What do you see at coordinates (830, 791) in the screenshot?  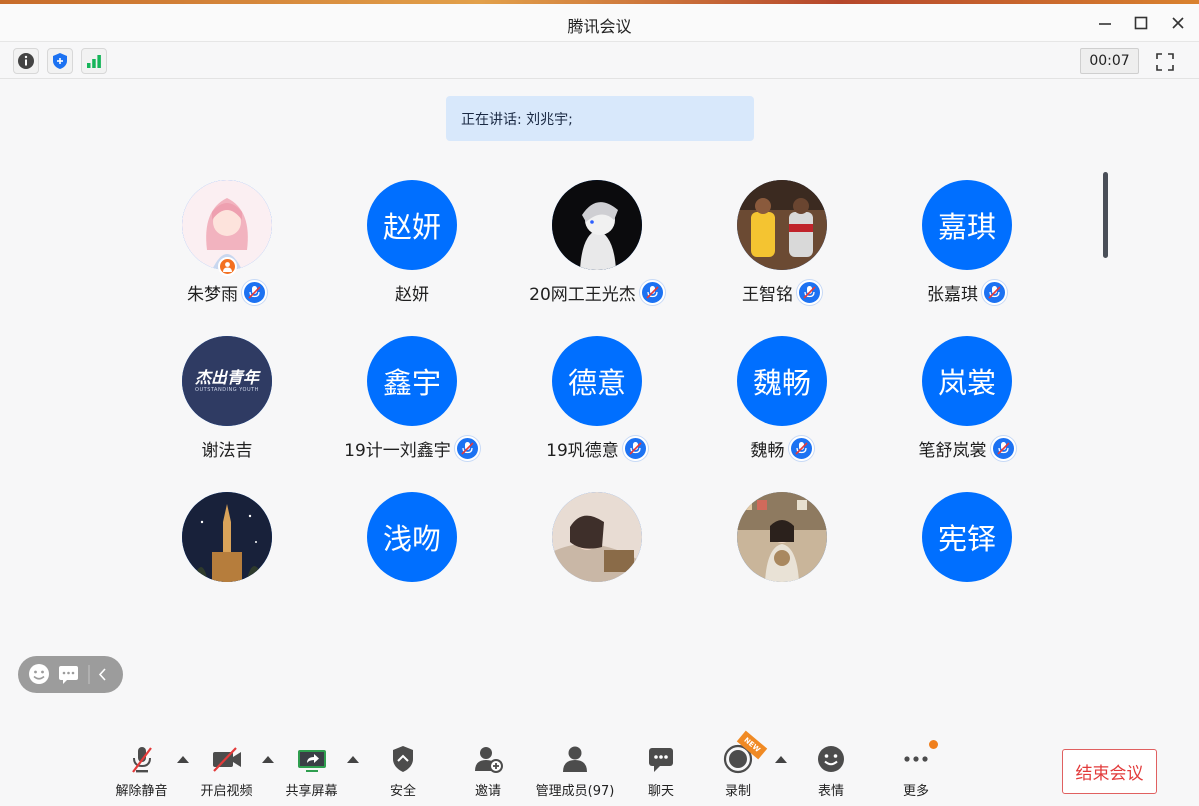 I see `reactions-label: 表情` at bounding box center [830, 791].